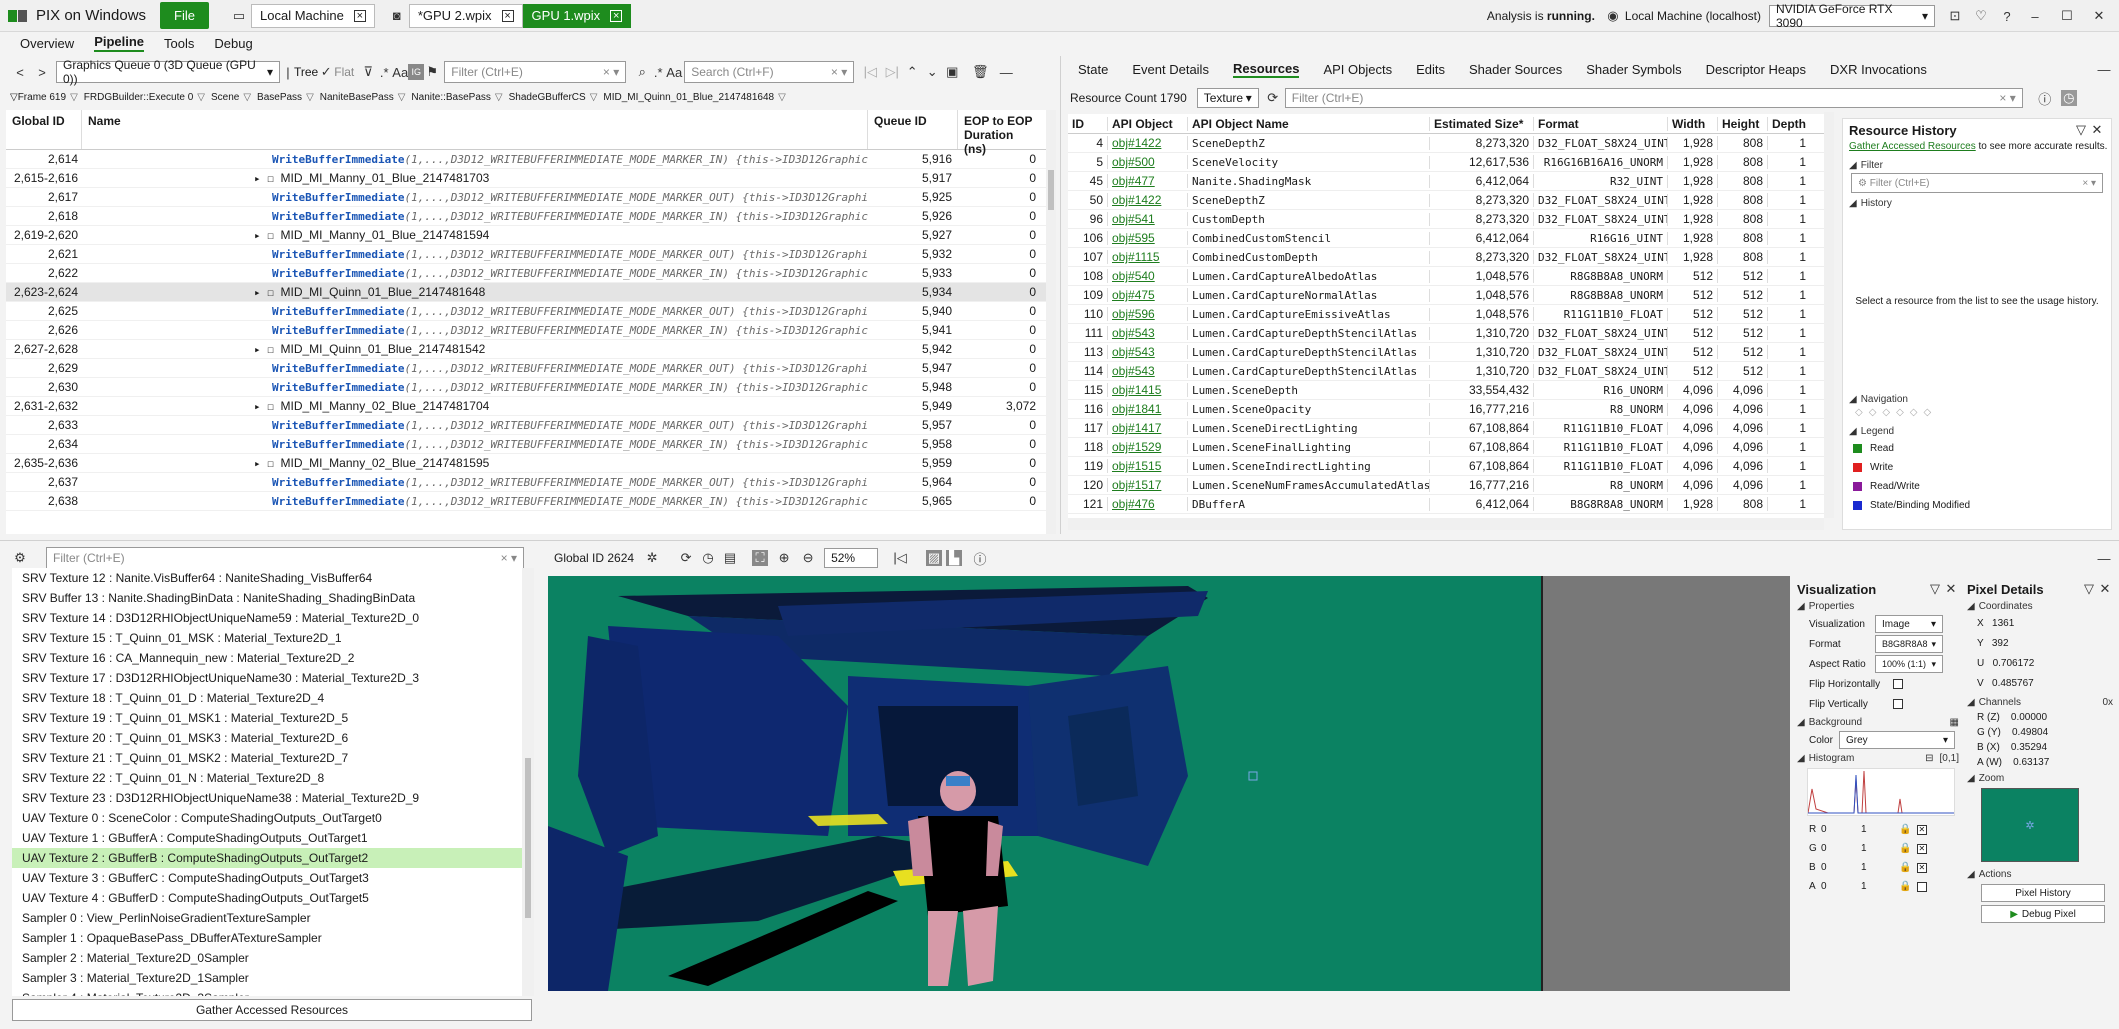  Describe the element at coordinates (912, 72) in the screenshot. I see `chevron-up-icon: ⌃` at that location.